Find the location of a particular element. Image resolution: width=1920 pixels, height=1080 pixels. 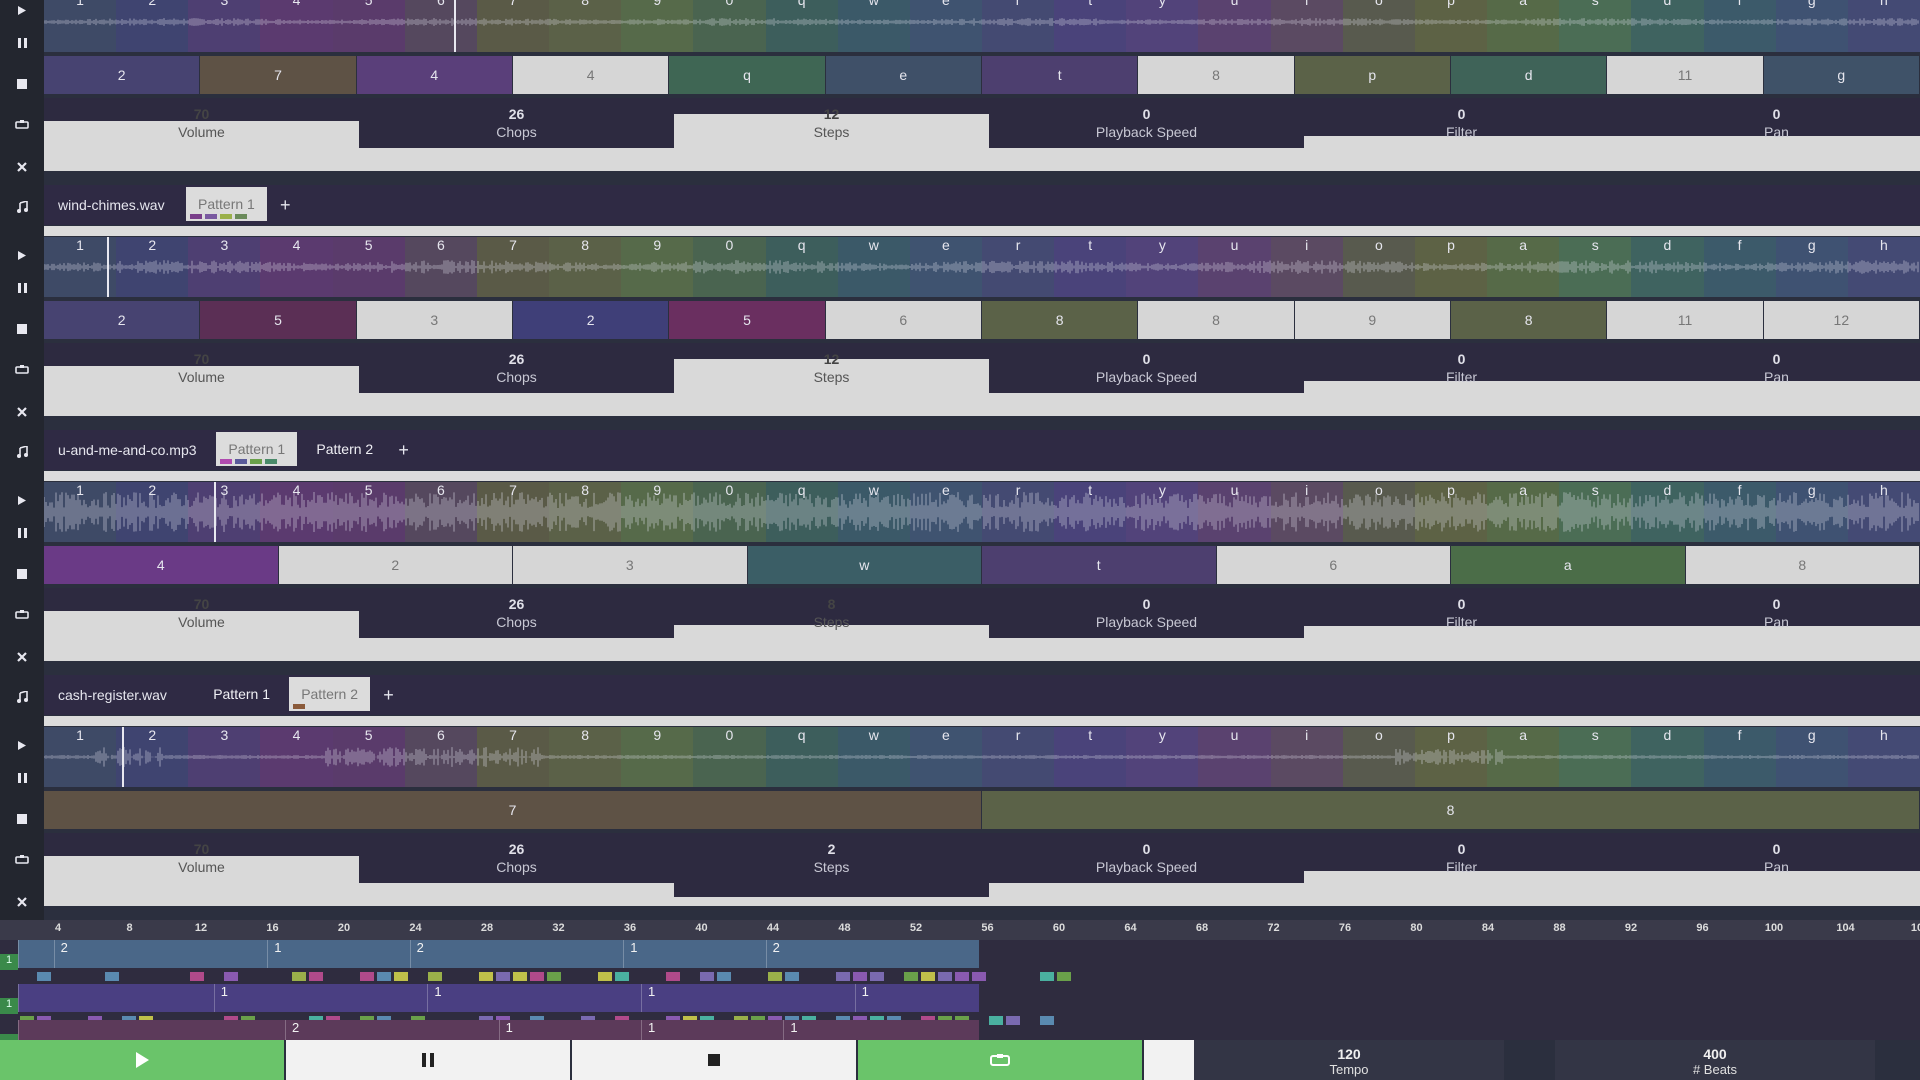

ruler-tick: 100 is located at coordinates (1774, 928).